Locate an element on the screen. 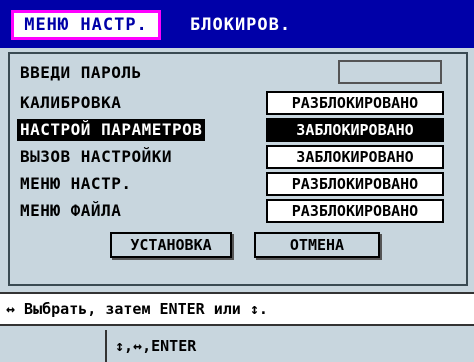  value-parameter-setup: ЗАБЛОКИРОВАНО is located at coordinates (355, 130).